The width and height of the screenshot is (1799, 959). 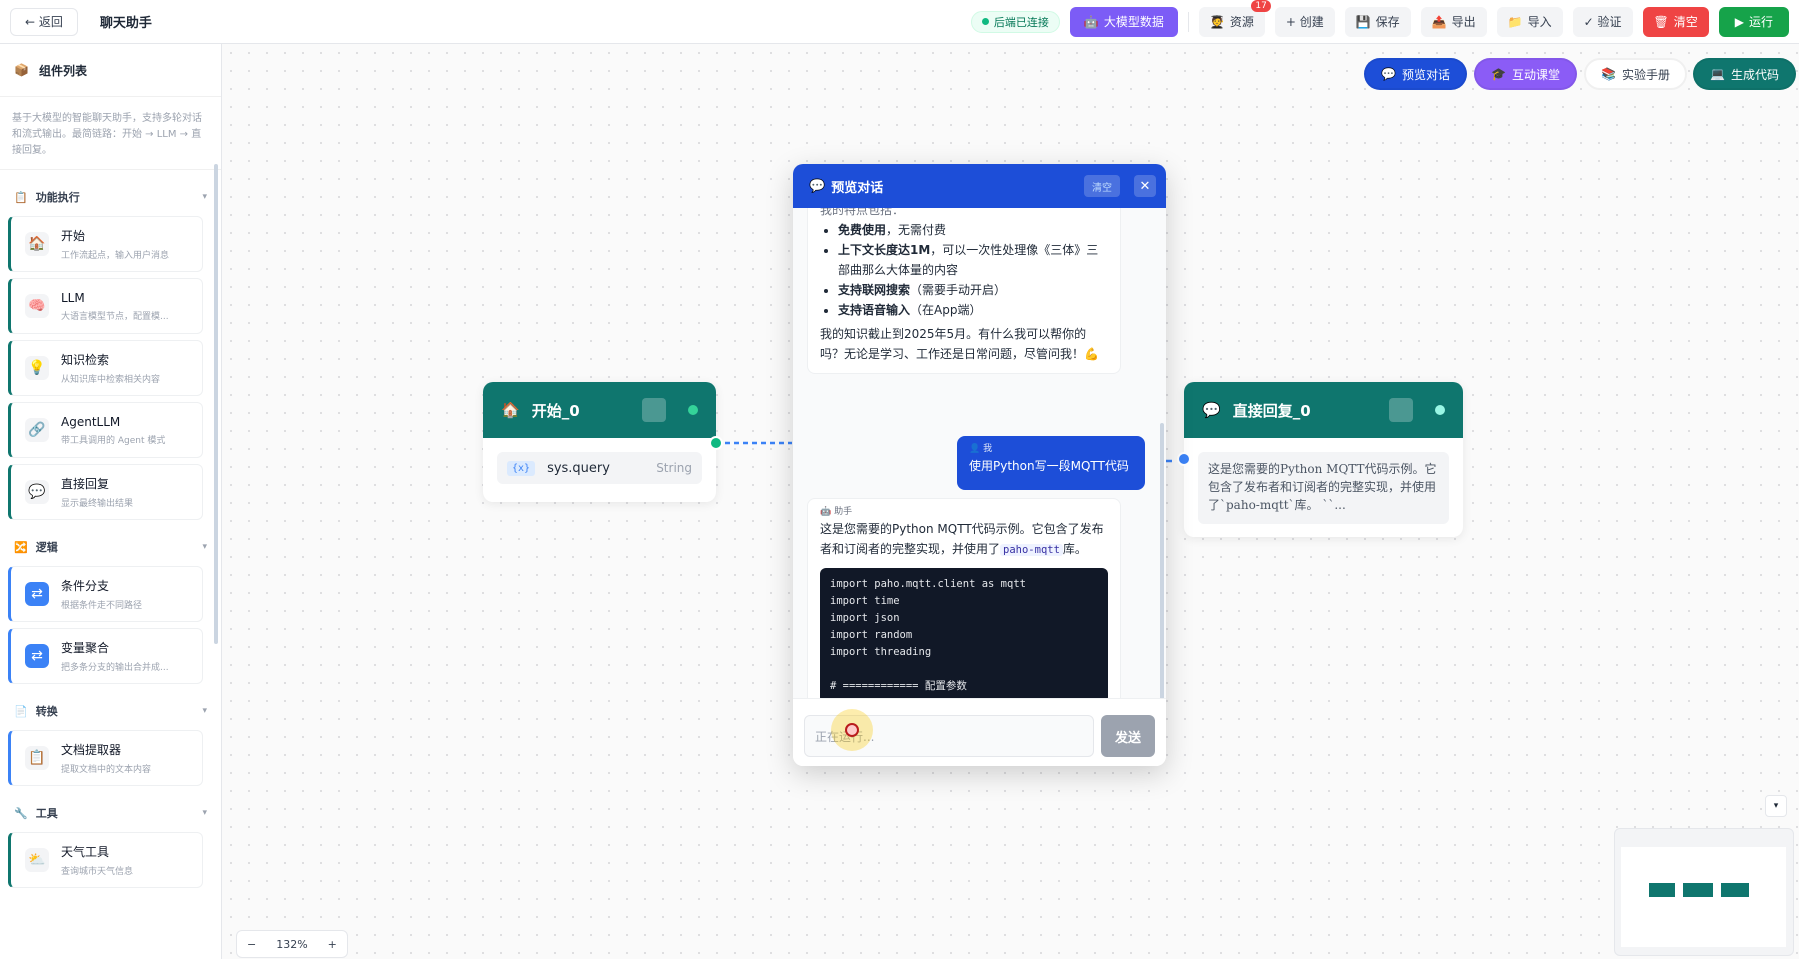 What do you see at coordinates (110, 70) in the screenshot?
I see `sidebar-header: 📦 组件列表` at bounding box center [110, 70].